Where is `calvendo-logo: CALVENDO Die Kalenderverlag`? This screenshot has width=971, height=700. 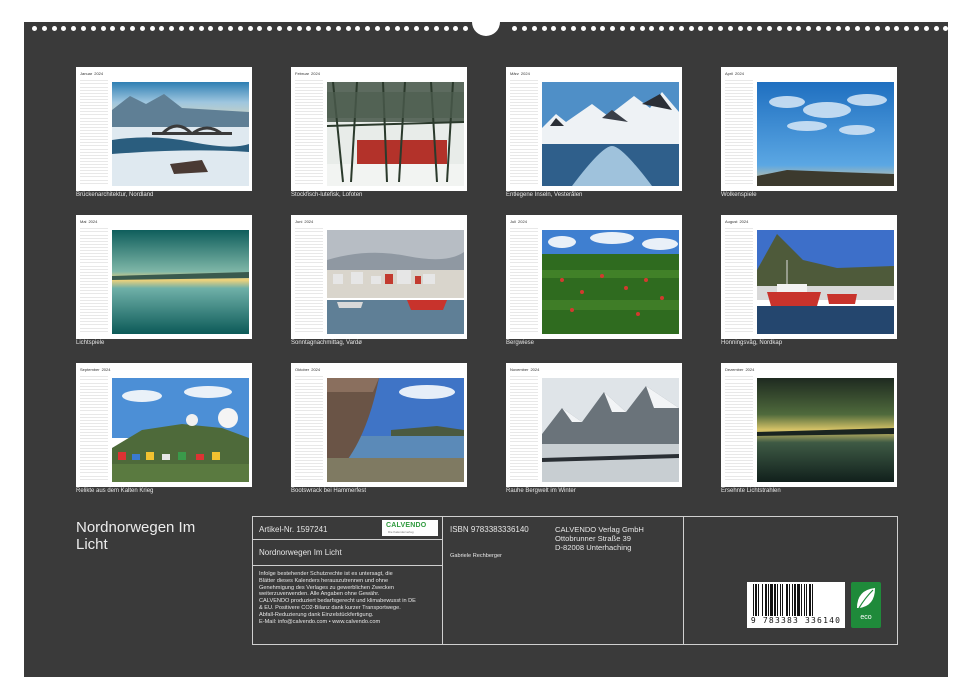
calvendo-logo: CALVENDO Die Kalenderverlag is located at coordinates (410, 528).